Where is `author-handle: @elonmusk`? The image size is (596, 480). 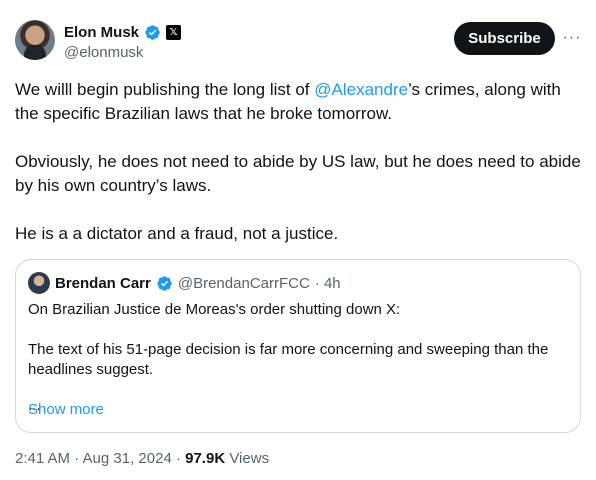
author-handle: @elonmusk is located at coordinates (103, 52).